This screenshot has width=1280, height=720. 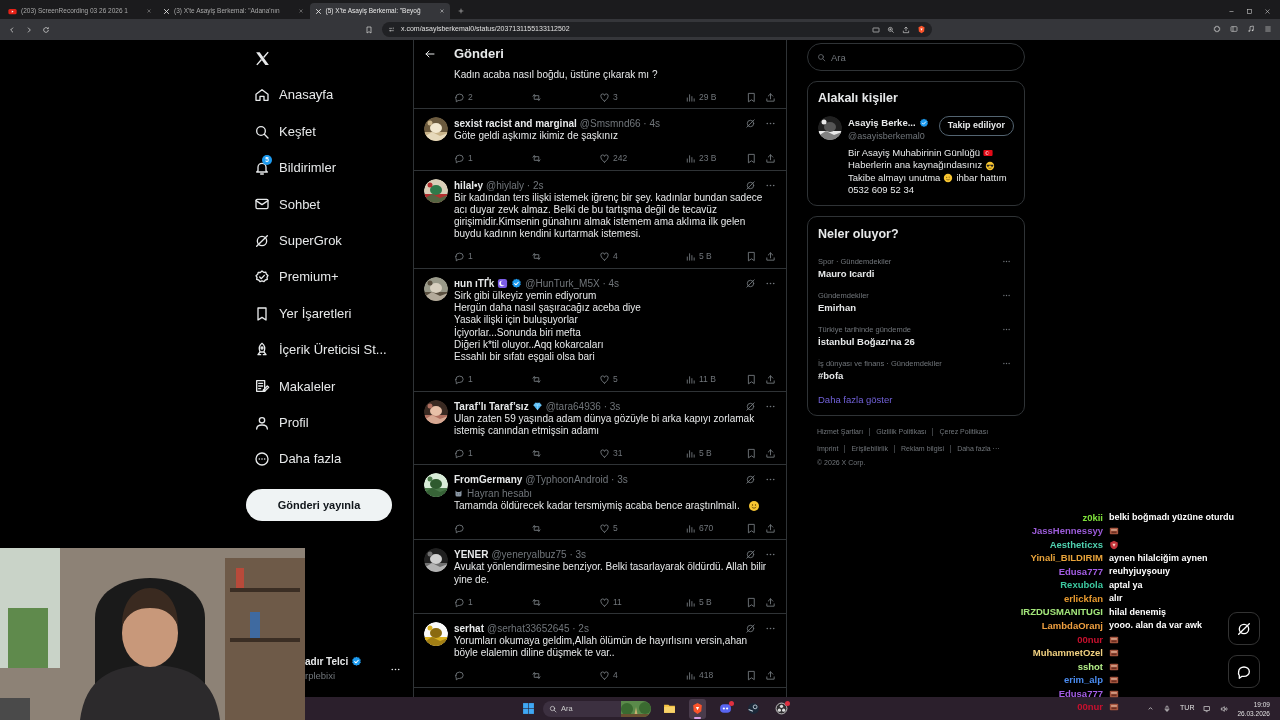 I want to click on trend-title: Emirhan, so click(x=910, y=307).